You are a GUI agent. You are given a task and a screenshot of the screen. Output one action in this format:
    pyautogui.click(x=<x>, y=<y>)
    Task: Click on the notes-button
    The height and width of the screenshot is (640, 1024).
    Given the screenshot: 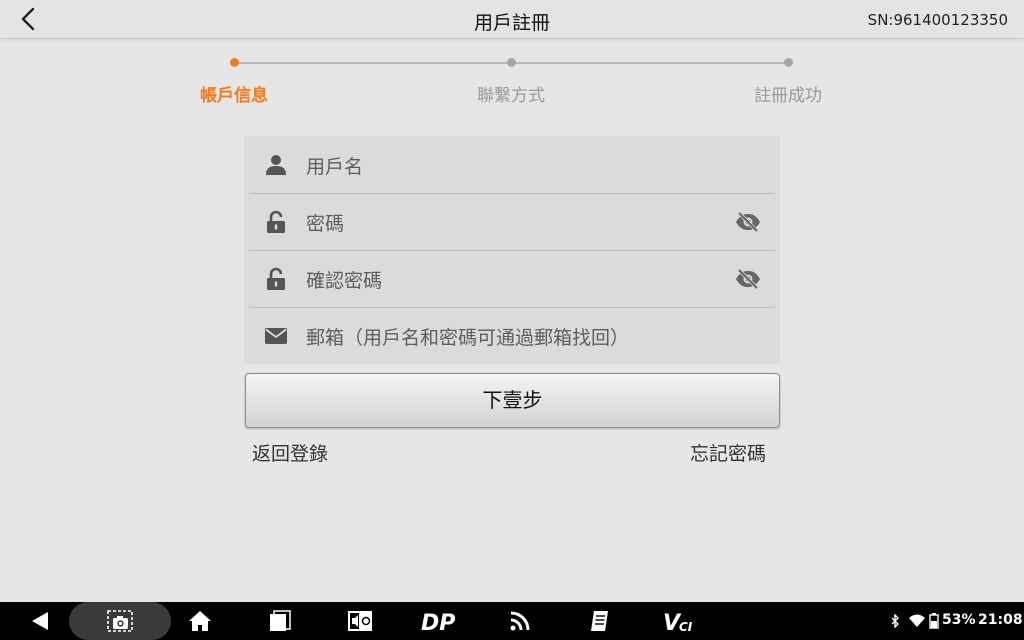 What is the action you would take?
    pyautogui.click(x=600, y=621)
    